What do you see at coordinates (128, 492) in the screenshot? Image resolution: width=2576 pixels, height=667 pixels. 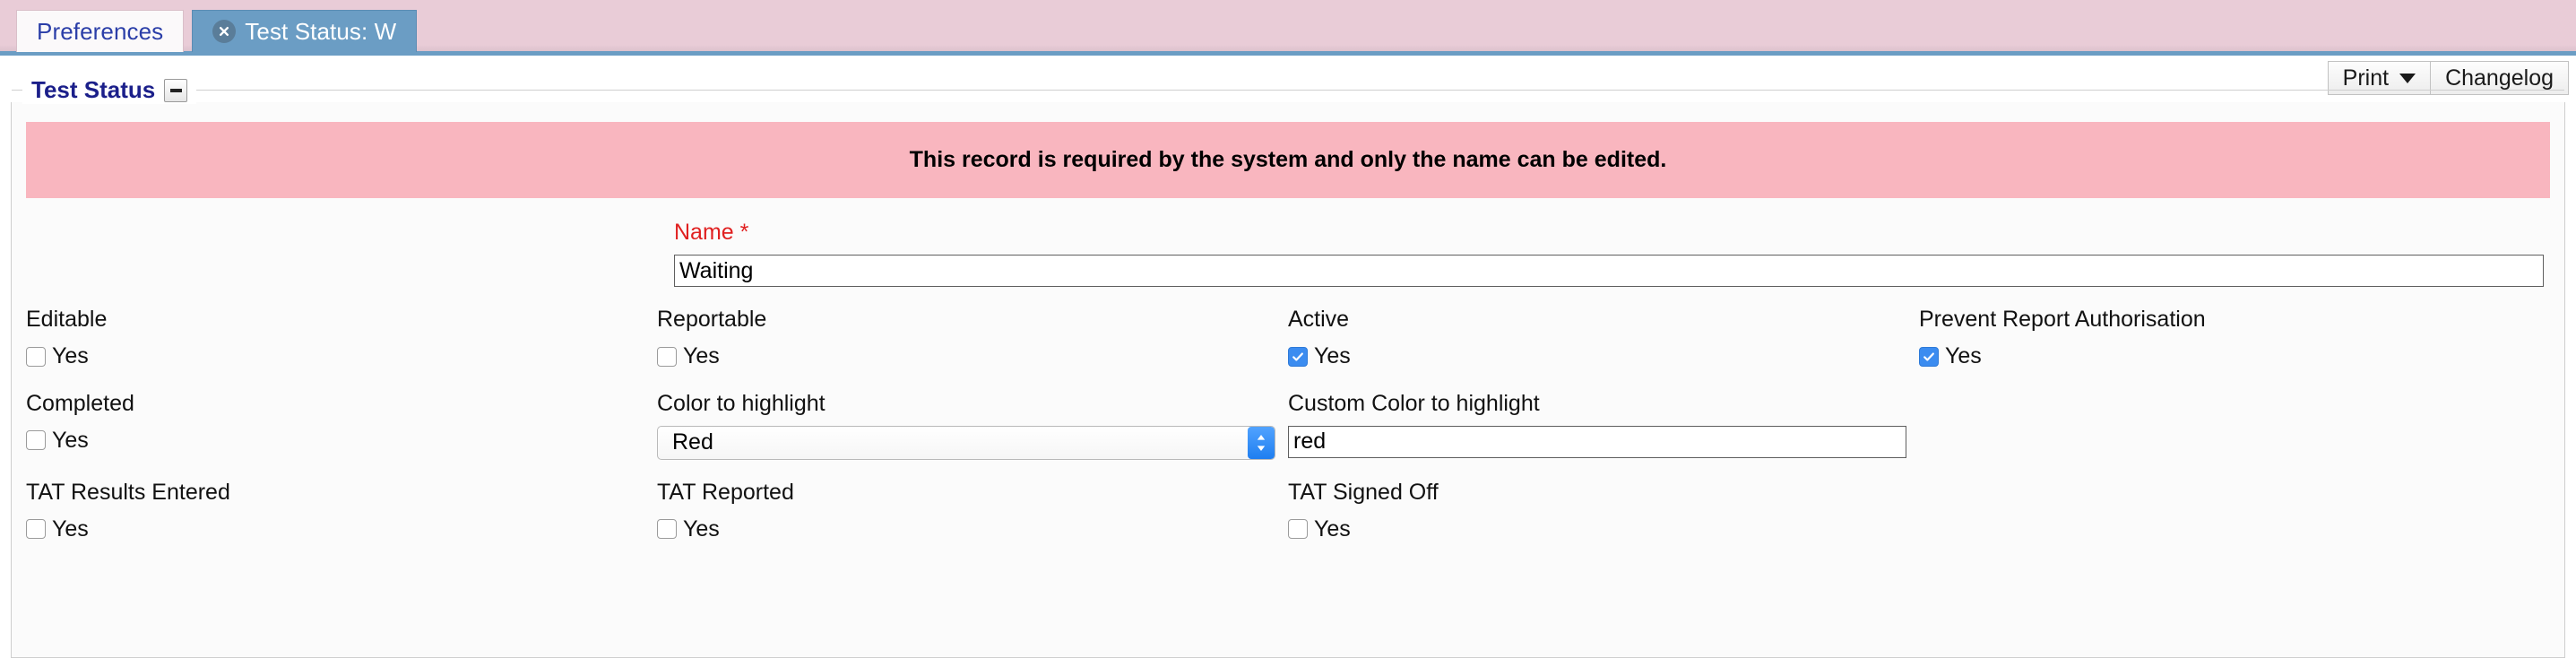 I see `tat-results-entered-label: TAT Results Entered` at bounding box center [128, 492].